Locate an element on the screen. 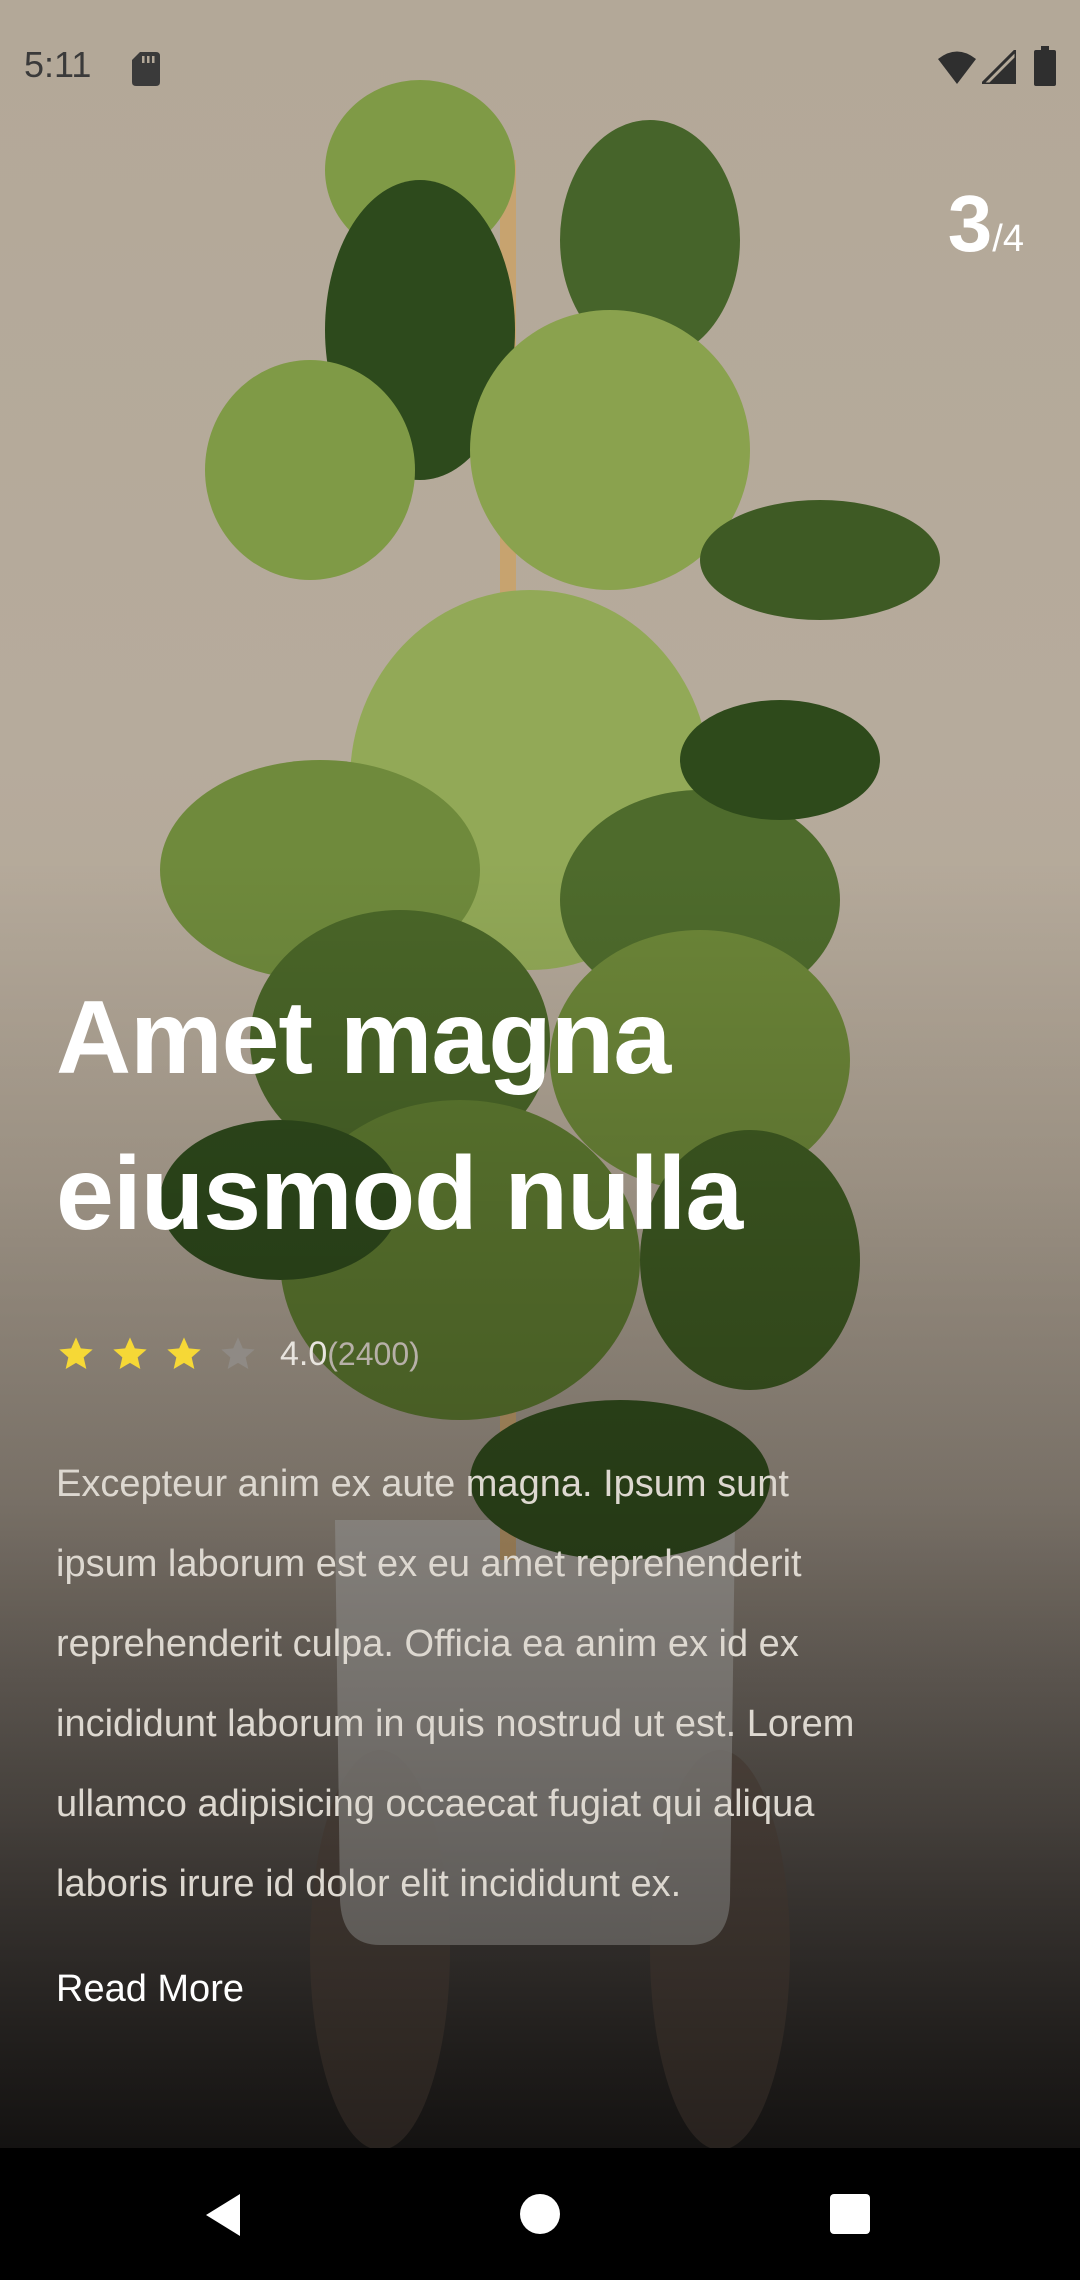  recents-icon is located at coordinates (850, 2214).